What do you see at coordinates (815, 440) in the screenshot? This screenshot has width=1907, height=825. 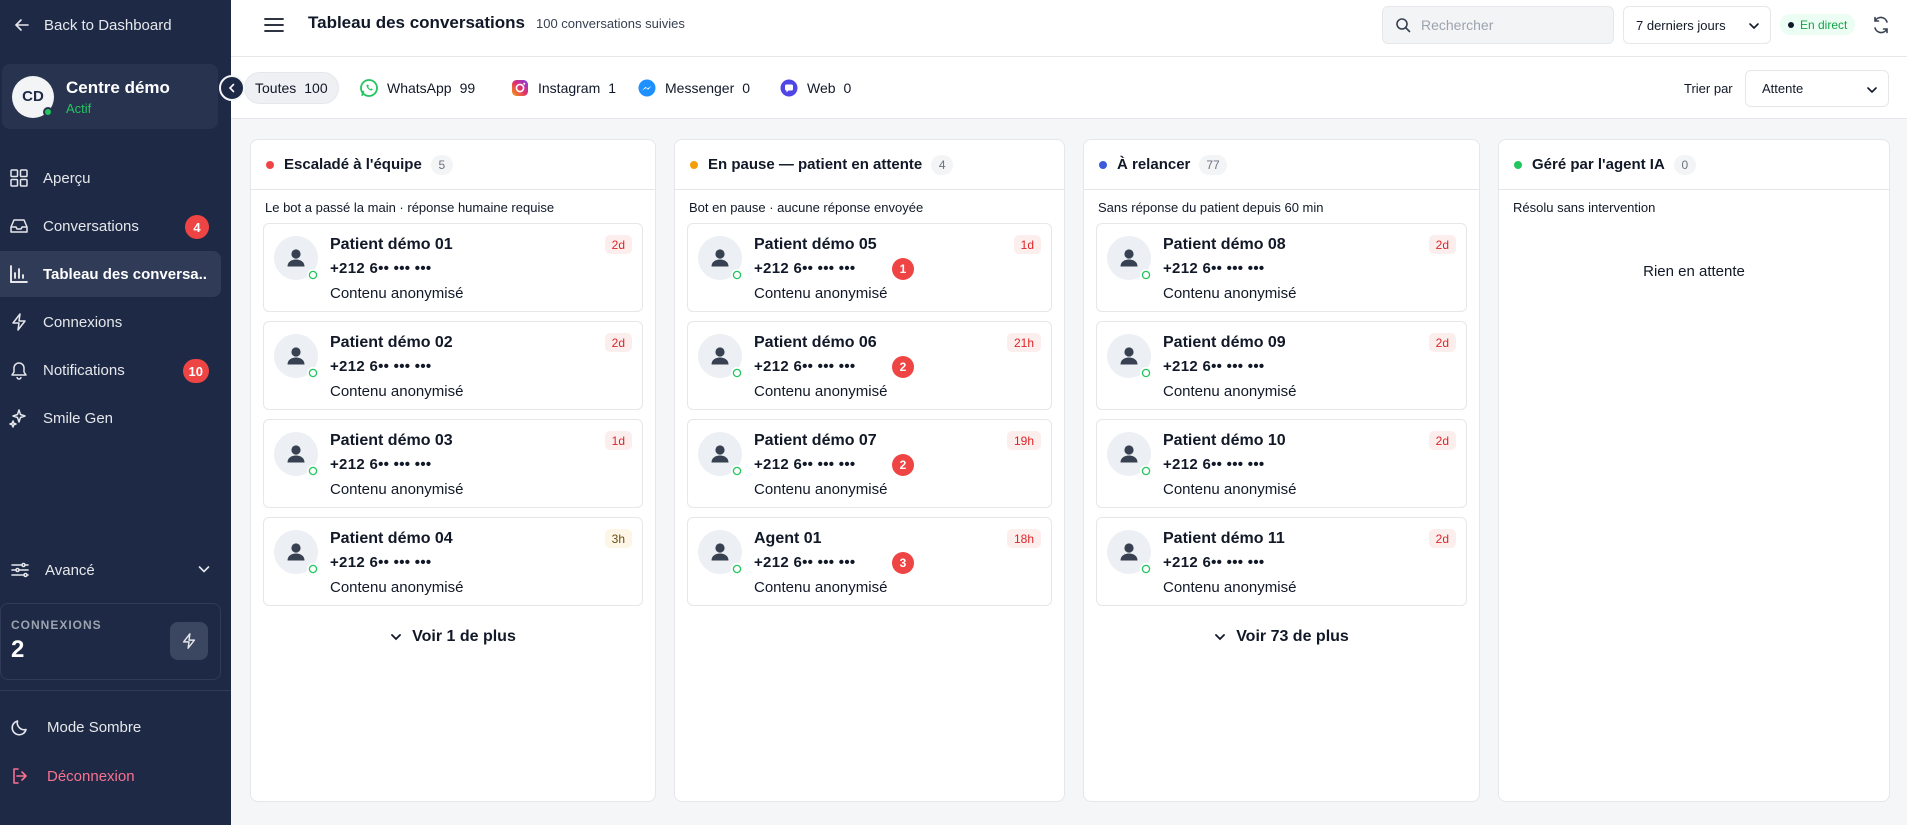 I see `contact-name: Patient démo 07` at bounding box center [815, 440].